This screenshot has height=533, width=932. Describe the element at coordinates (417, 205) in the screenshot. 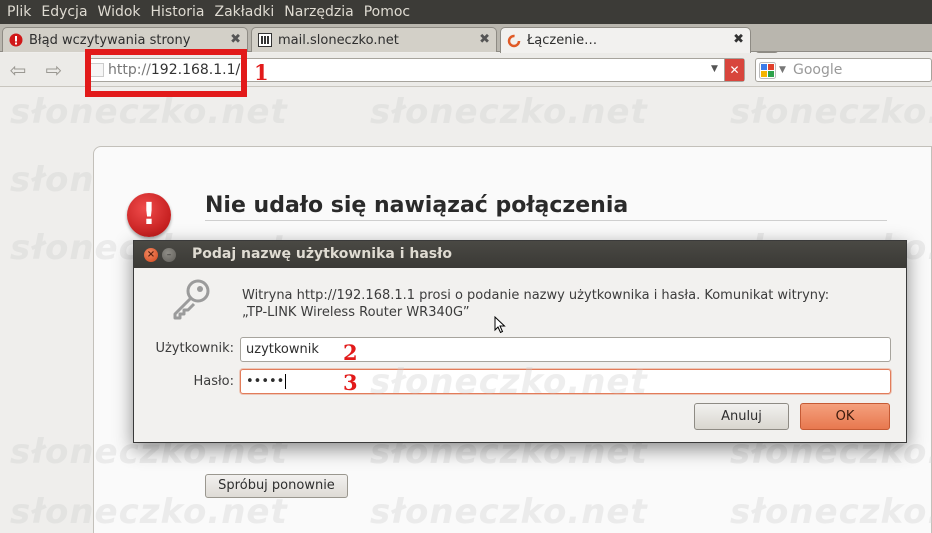

I see `error-title: Nie udało się nawiązać połączenia` at that location.